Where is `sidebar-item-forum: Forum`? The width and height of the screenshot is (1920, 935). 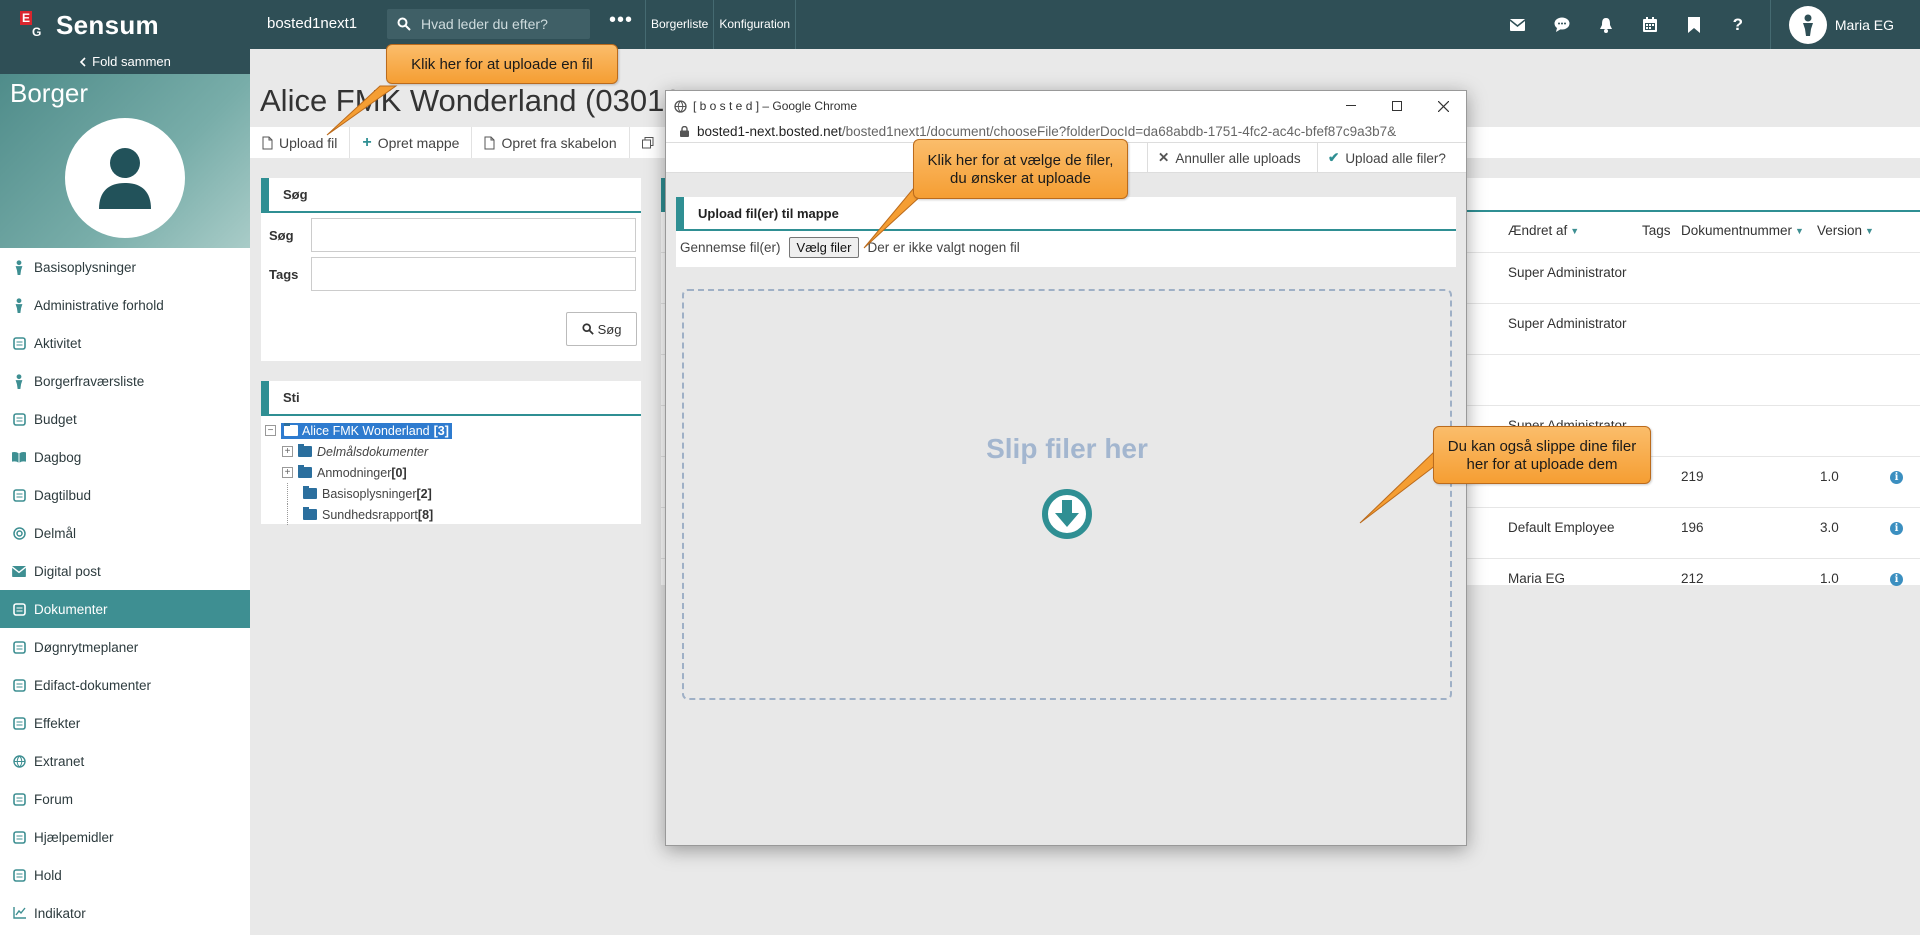
sidebar-item-forum: Forum is located at coordinates (125, 799).